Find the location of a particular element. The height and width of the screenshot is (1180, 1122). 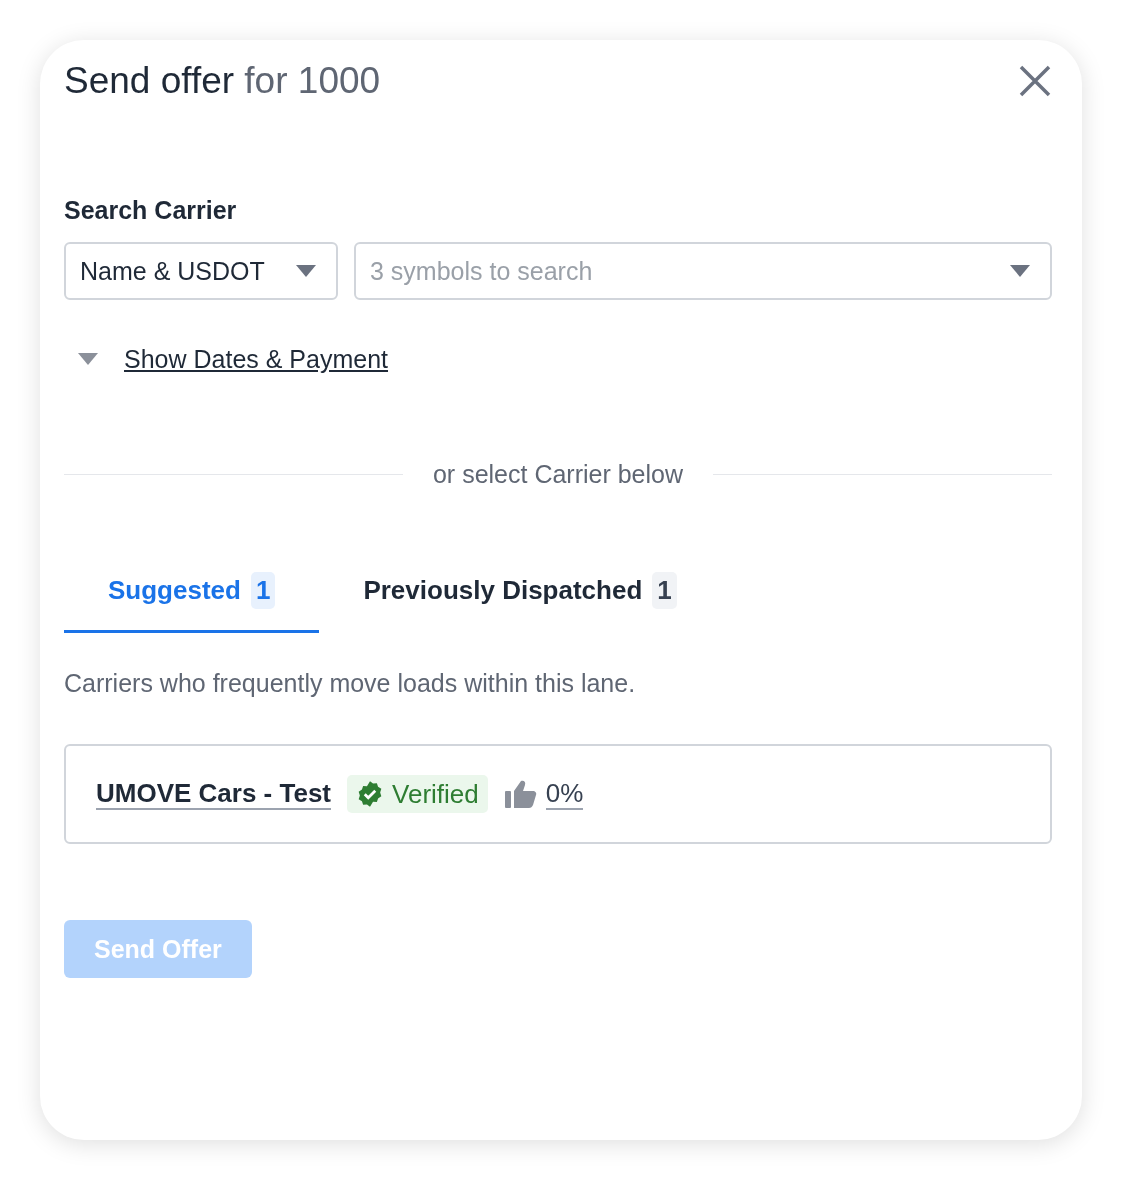

dialog-title: Send offer for 1000 is located at coordinates (222, 81).